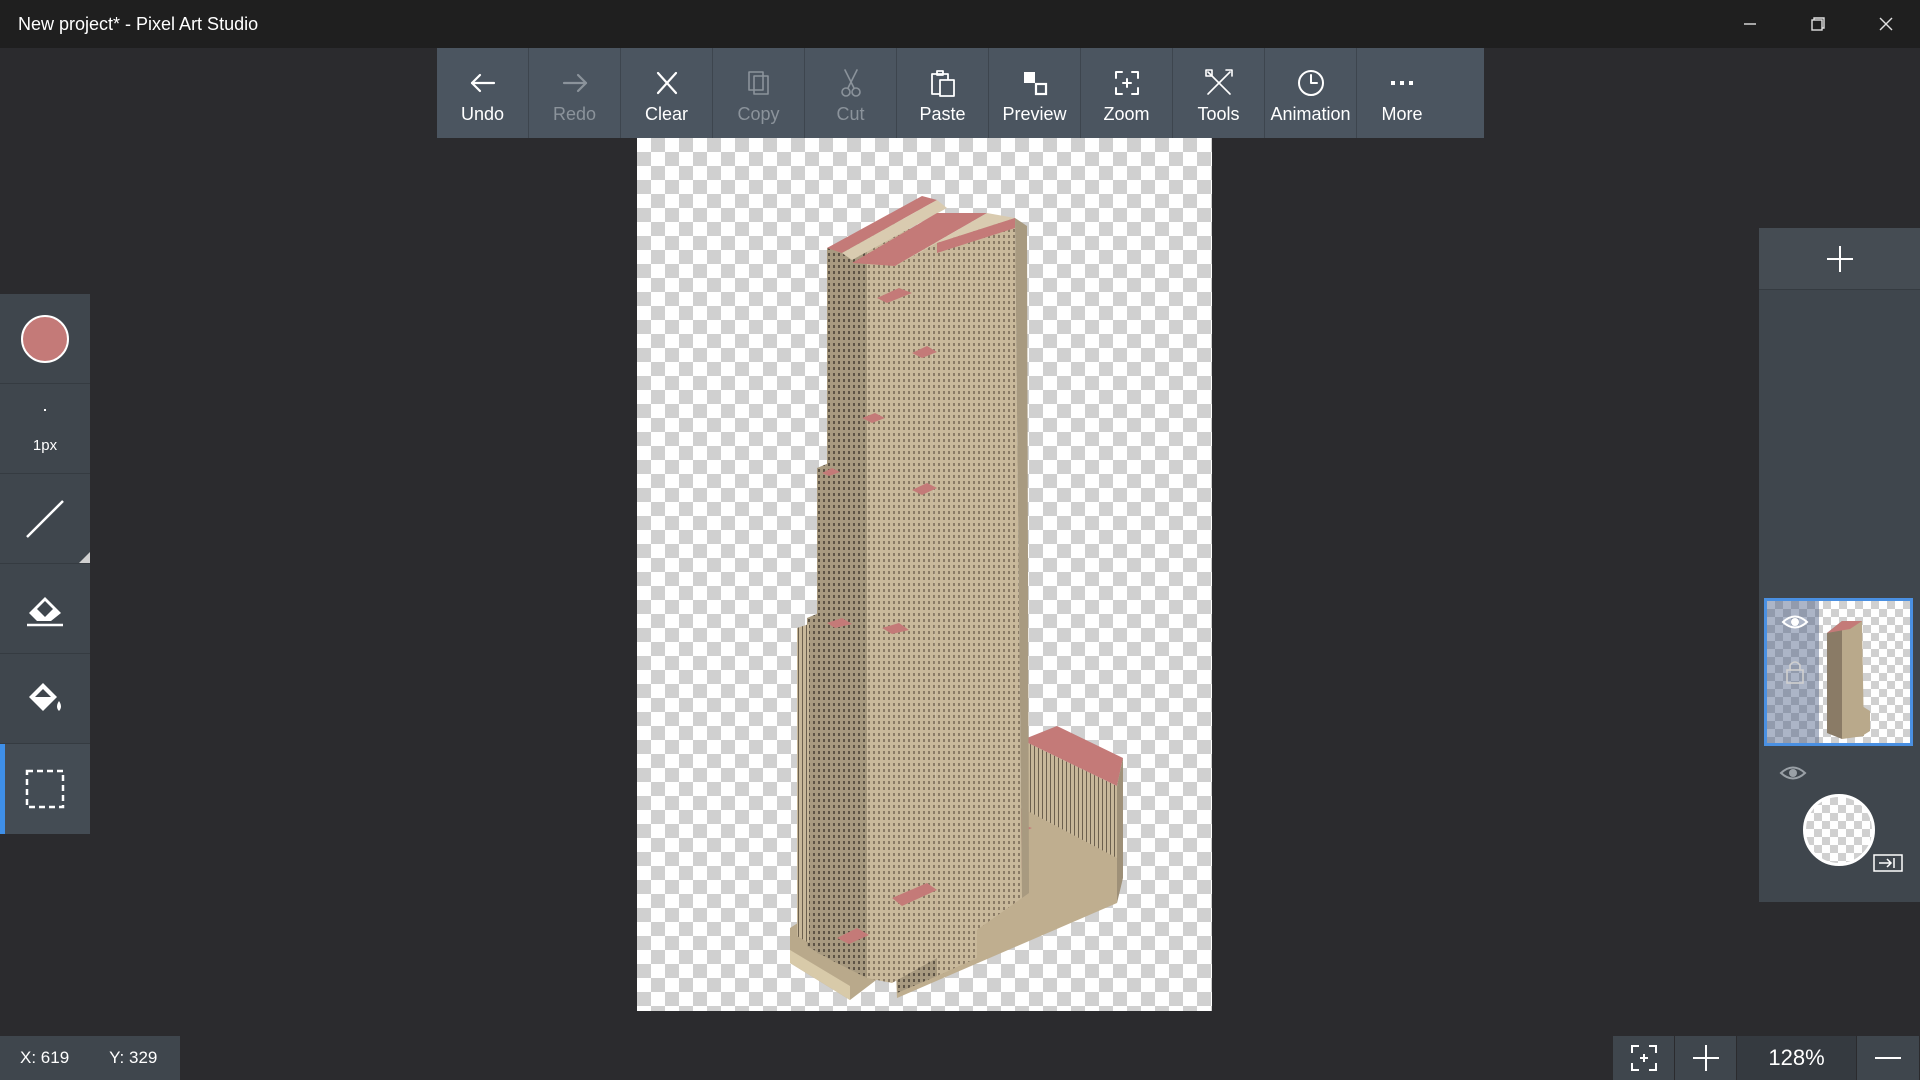 The width and height of the screenshot is (1920, 1080). I want to click on window-controls, so click(1818, 24).